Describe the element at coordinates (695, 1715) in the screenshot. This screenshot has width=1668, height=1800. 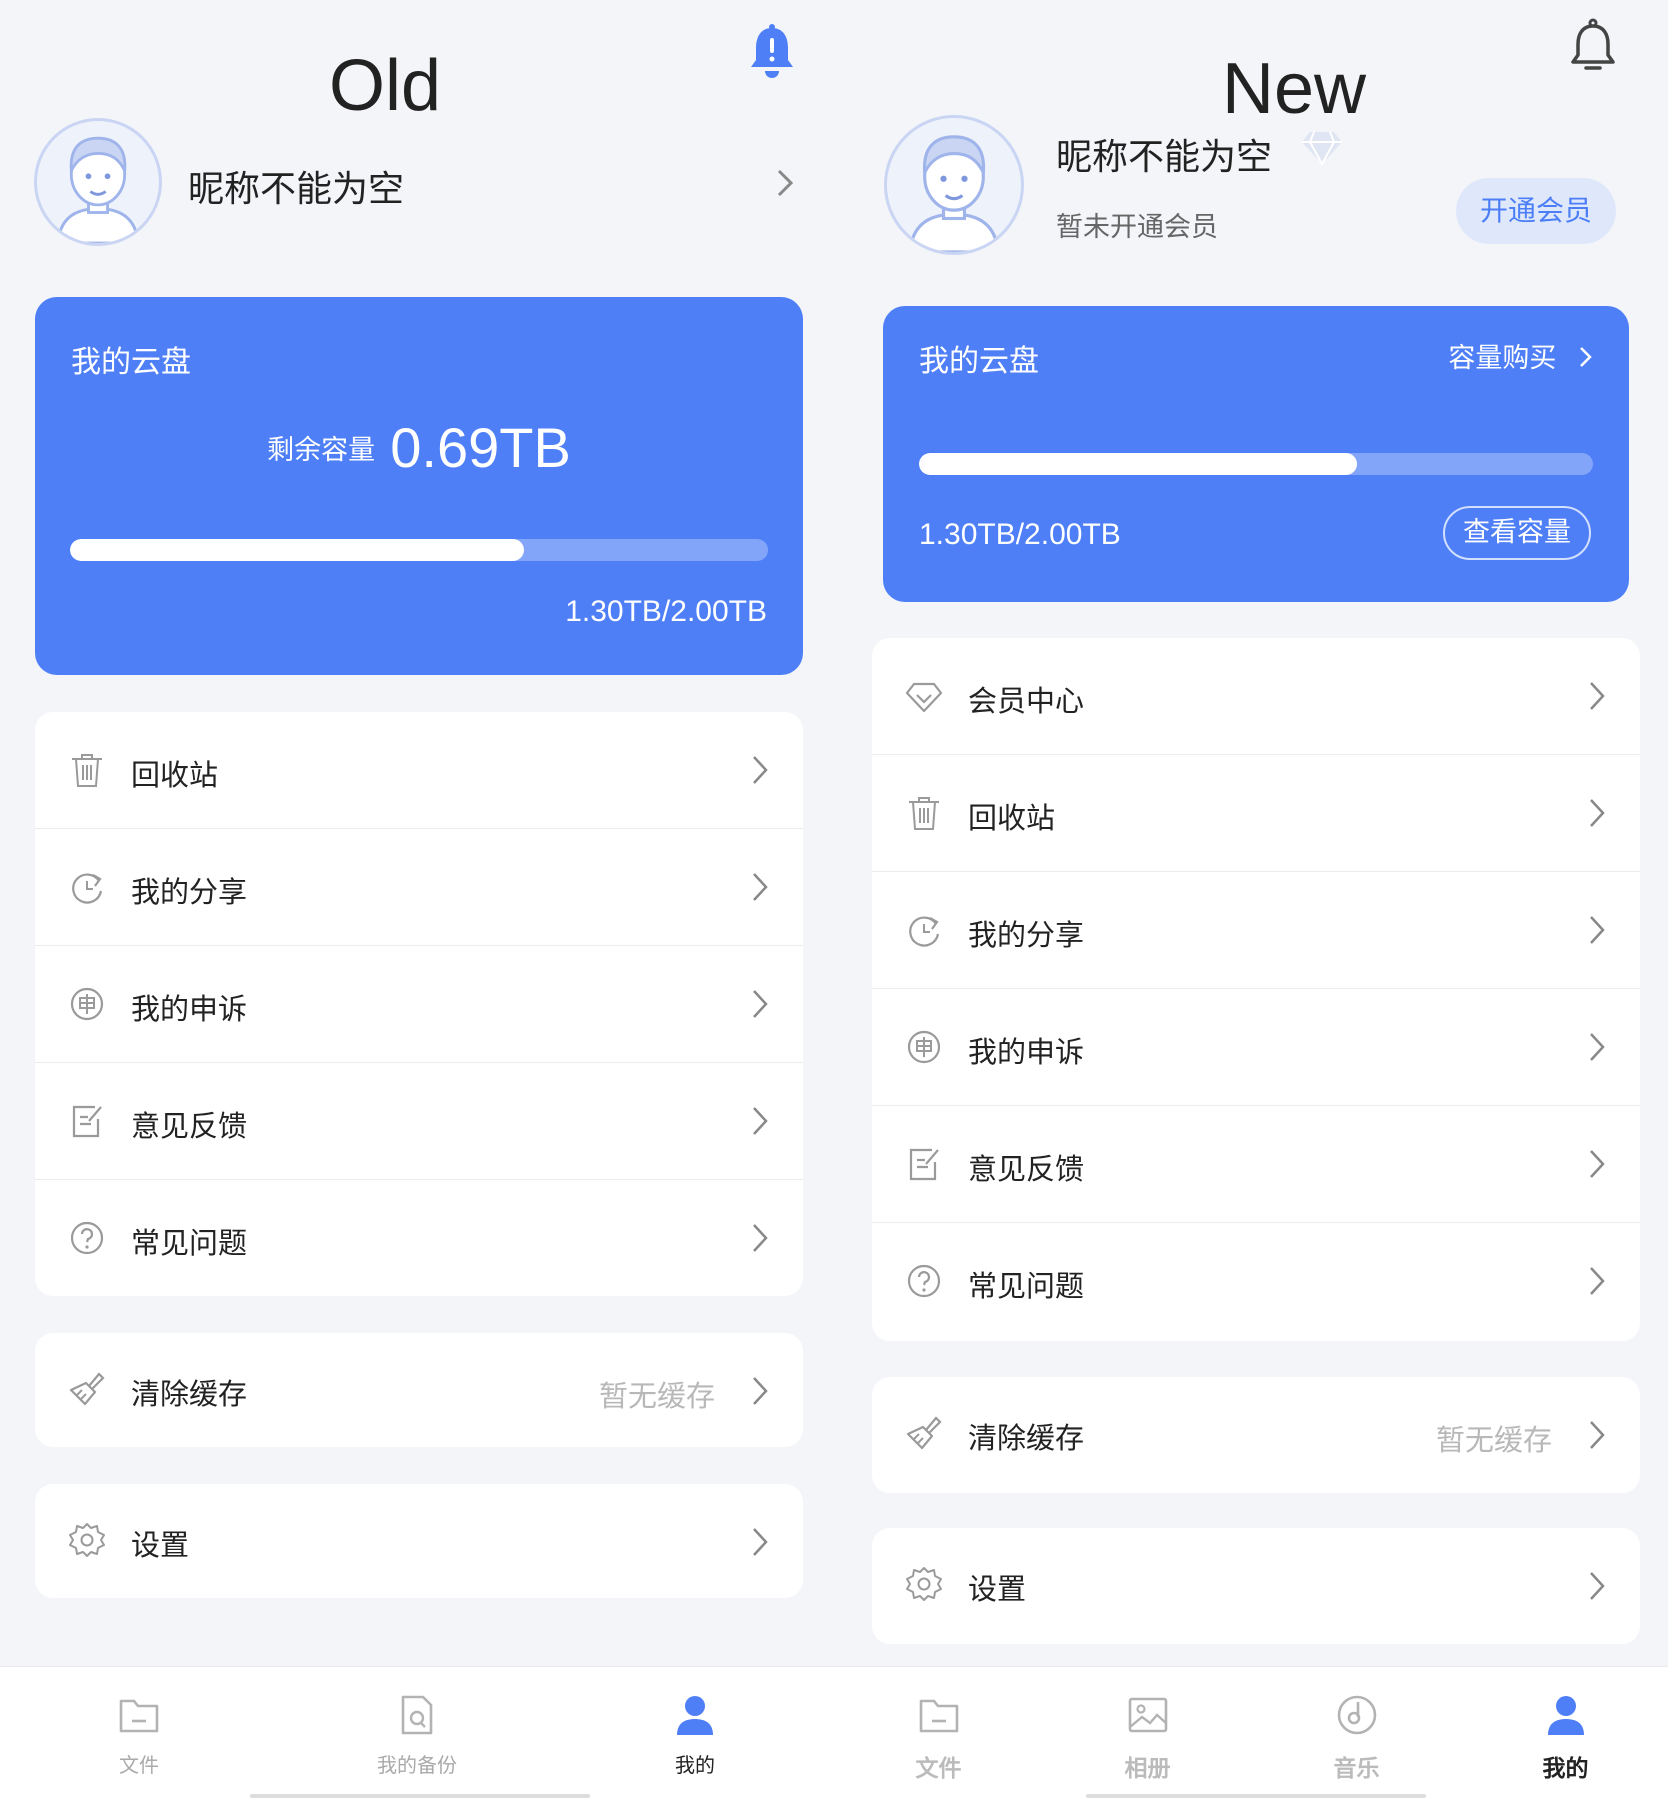
I see `person-icon` at that location.